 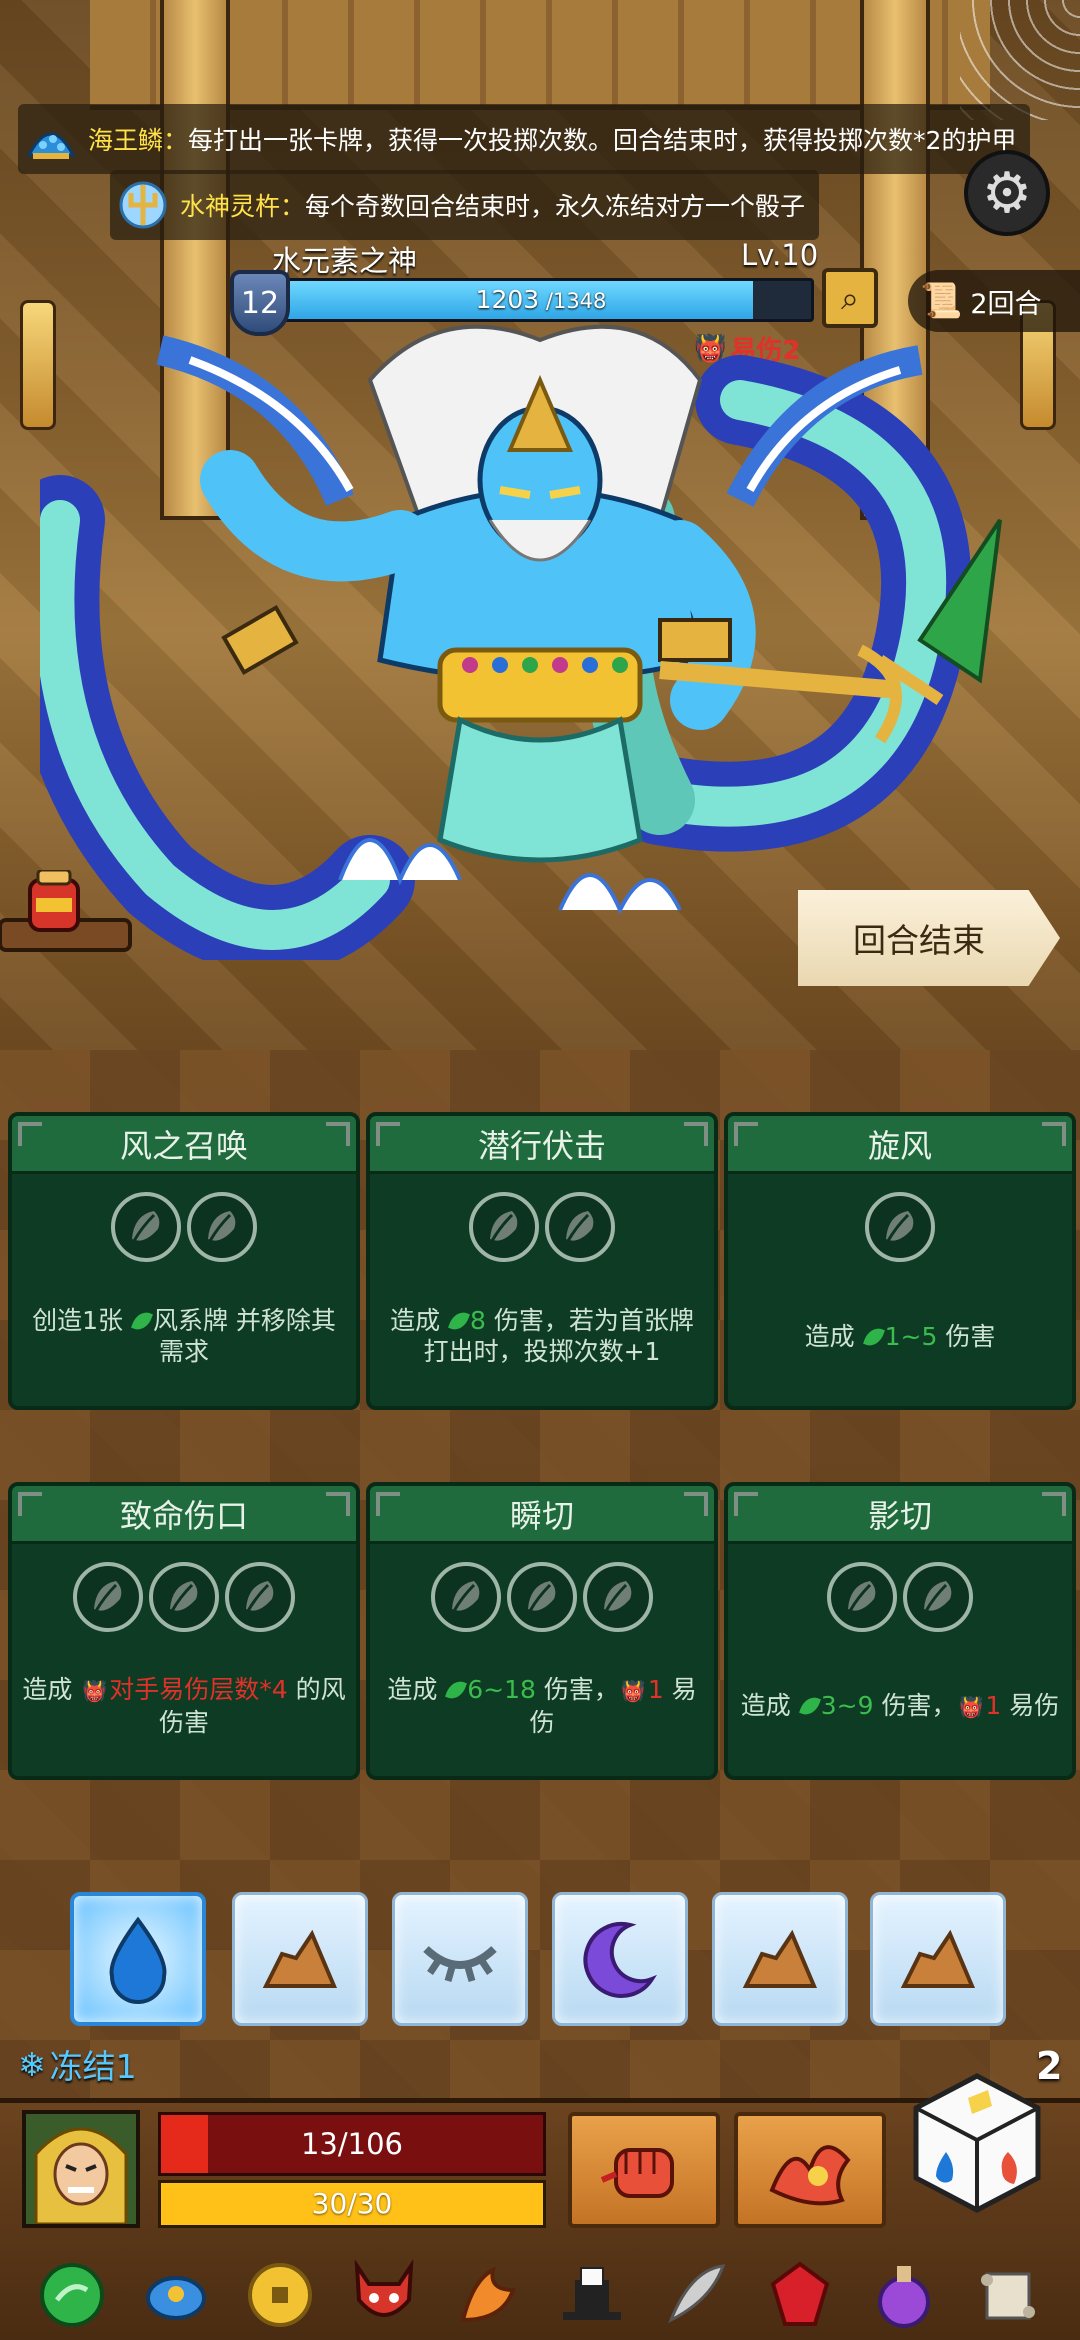 I want to click on demon-mask-icon, so click(x=384, y=2288).